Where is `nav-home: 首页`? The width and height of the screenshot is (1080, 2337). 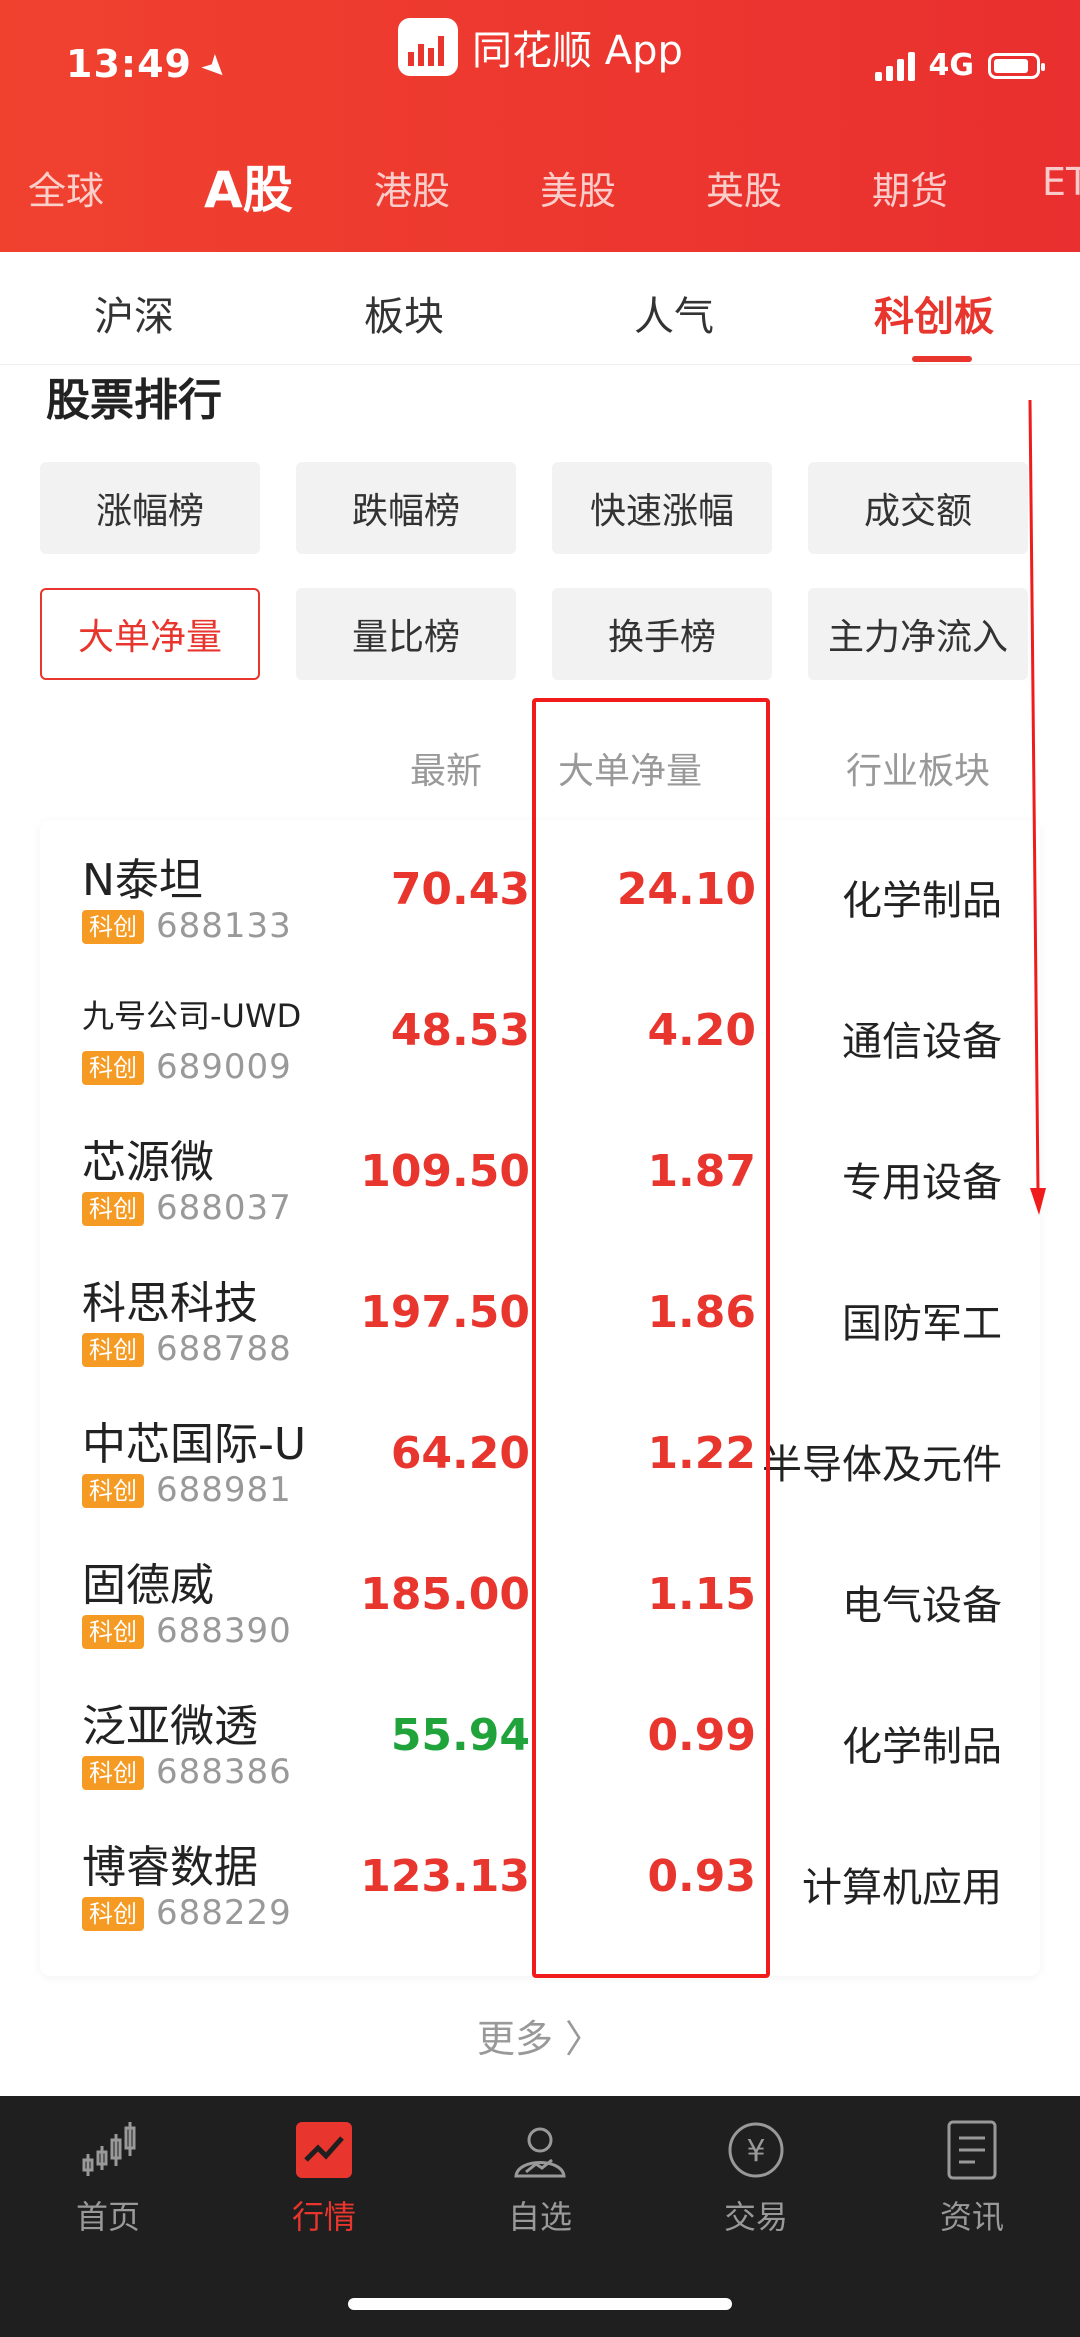
nav-home: 首页 is located at coordinates (108, 2176).